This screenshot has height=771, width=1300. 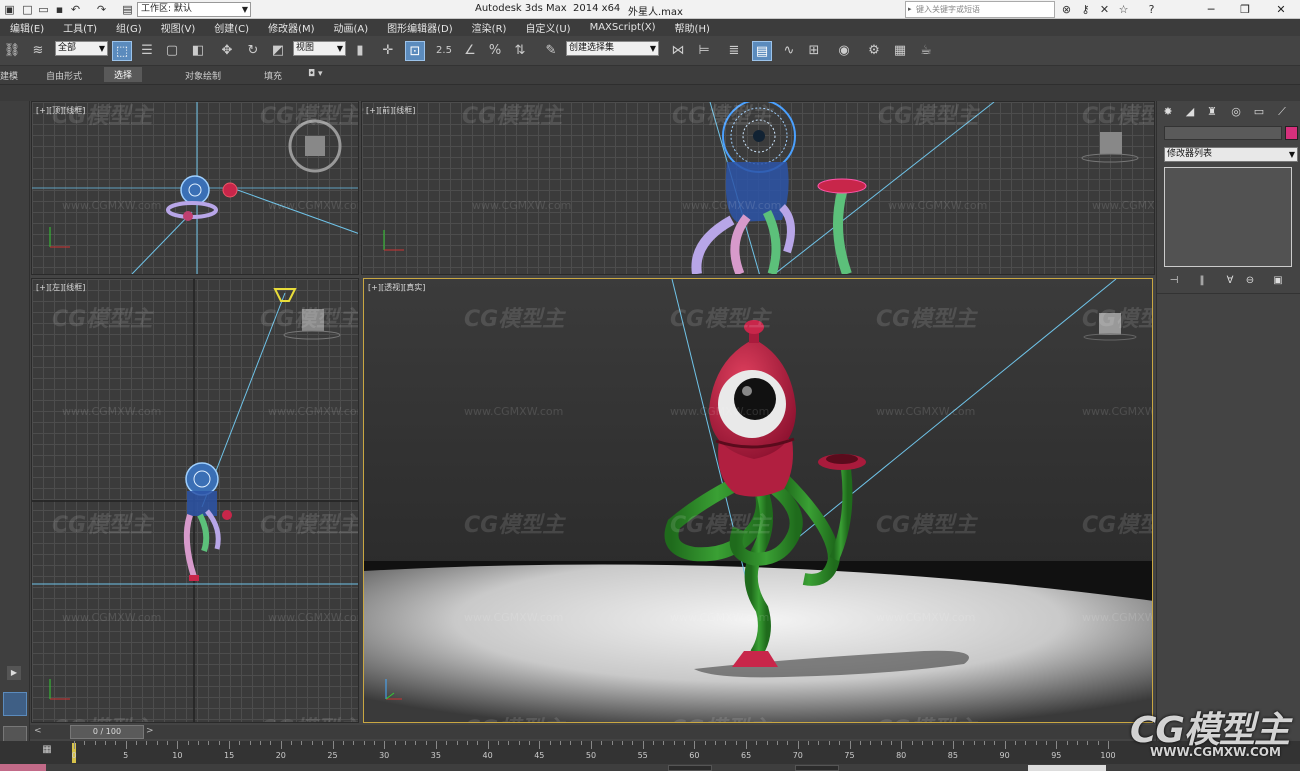 What do you see at coordinates (547, 27) in the screenshot?
I see `menu-customize: 自定义(U)` at bounding box center [547, 27].